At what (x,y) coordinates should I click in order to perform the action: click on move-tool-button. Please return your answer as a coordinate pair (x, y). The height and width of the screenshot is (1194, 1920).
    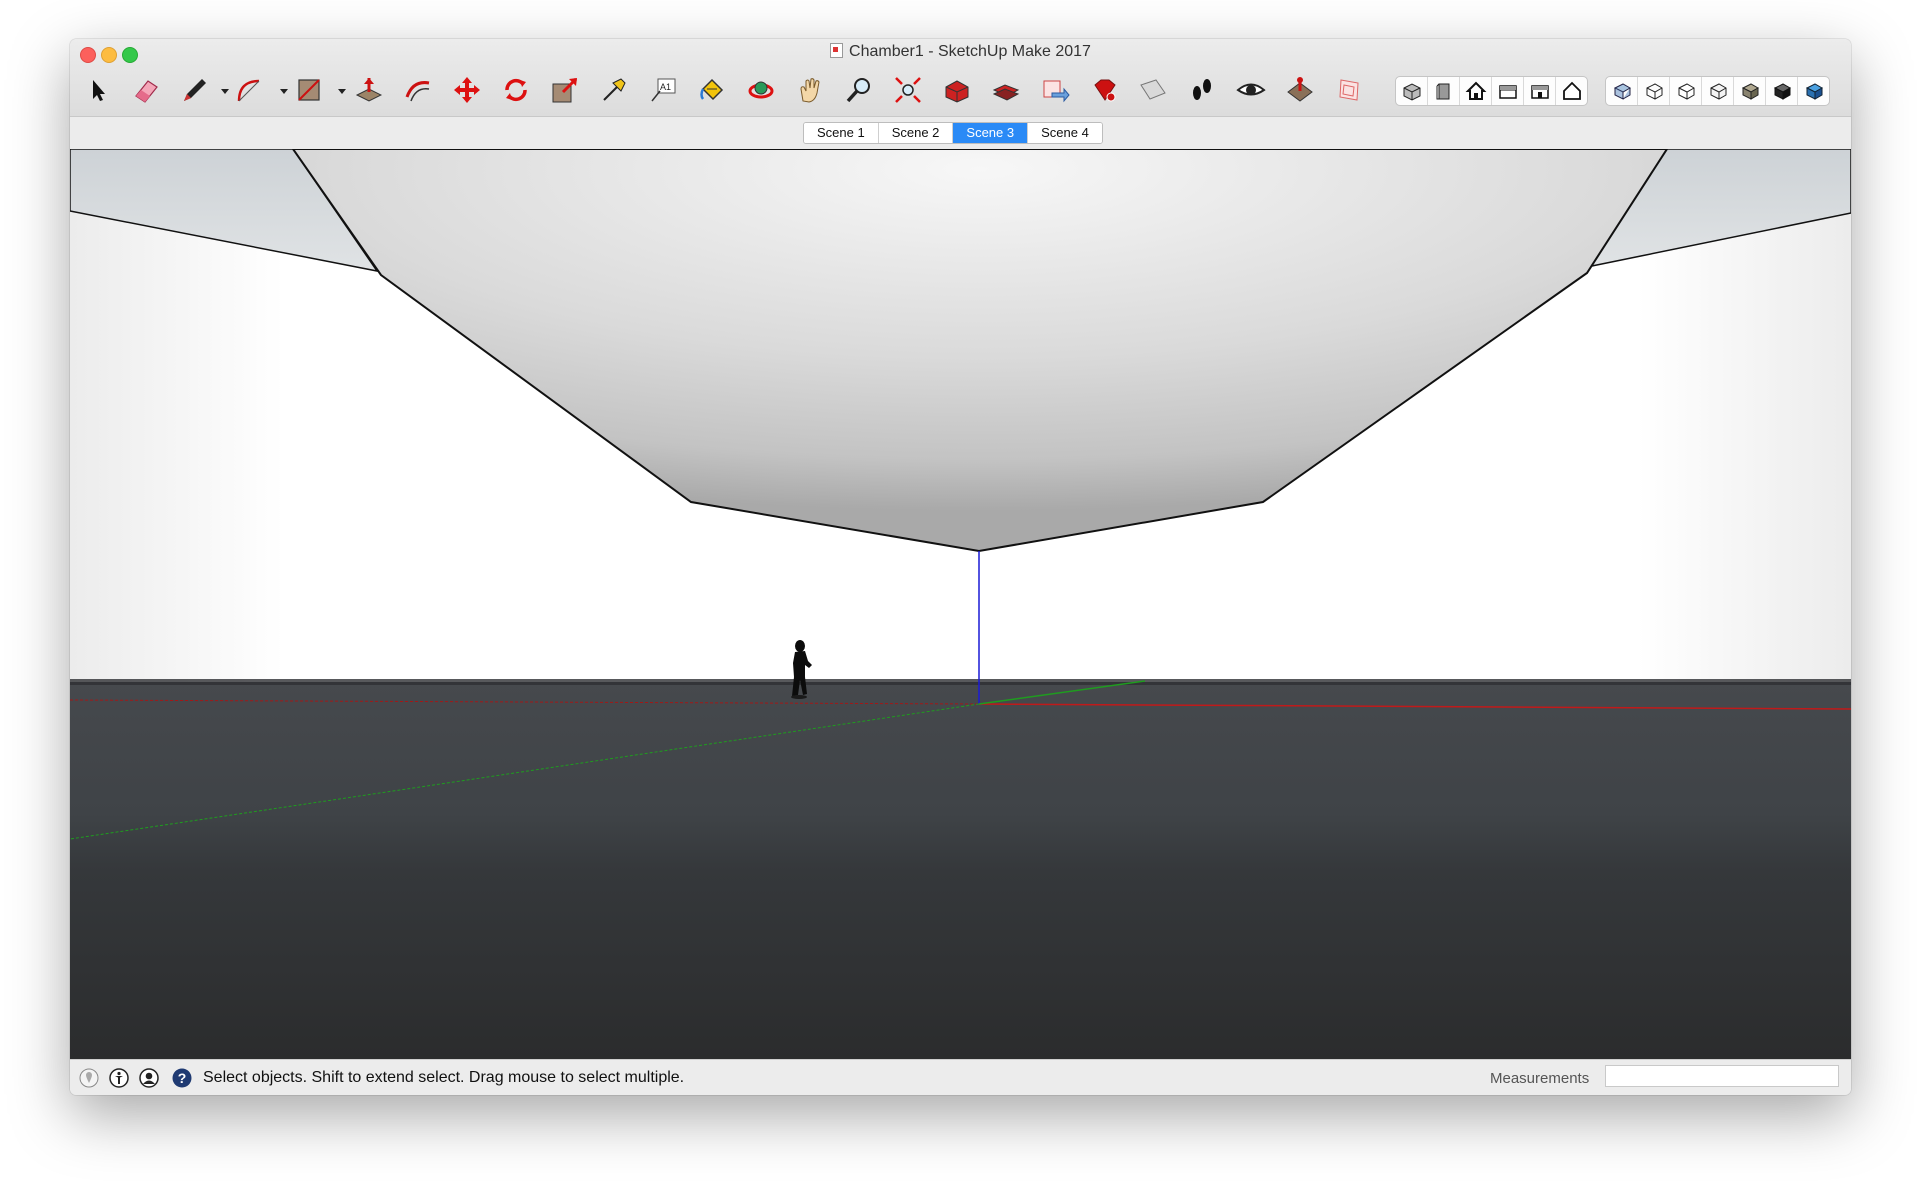
    Looking at the image, I should click on (467, 90).